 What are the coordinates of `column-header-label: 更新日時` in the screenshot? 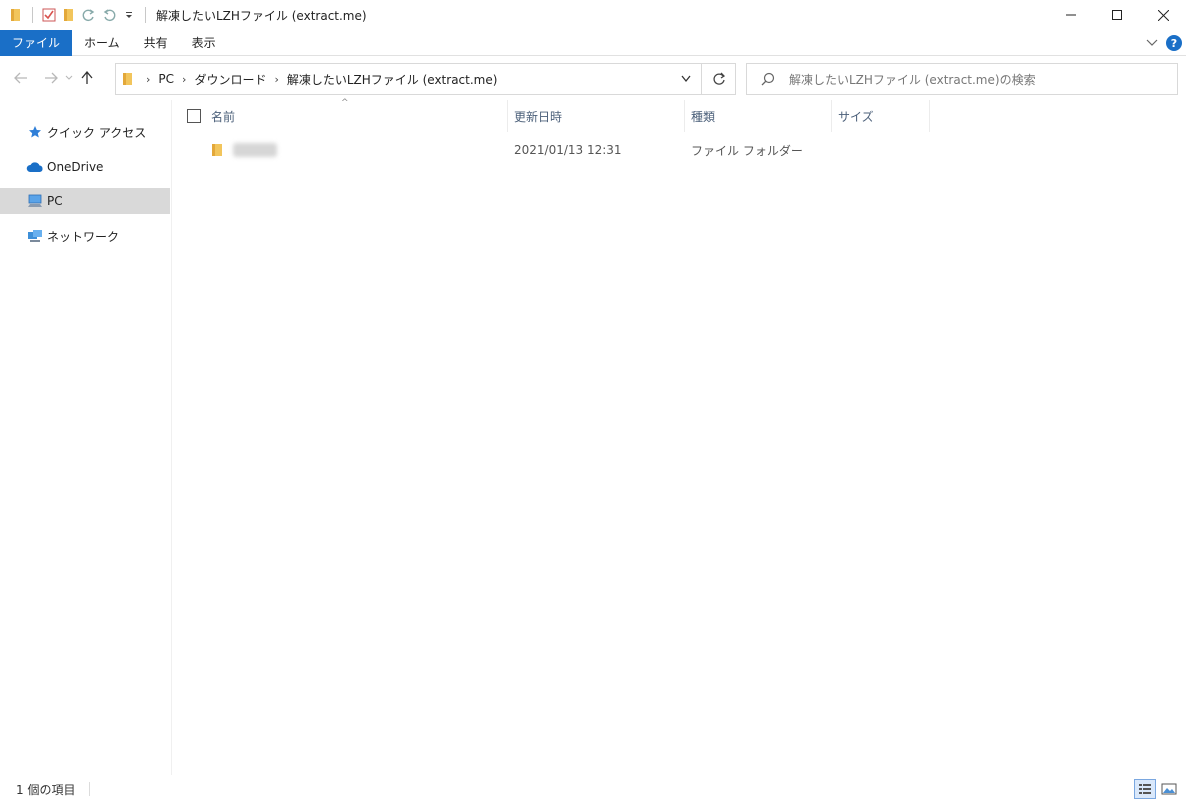 It's located at (538, 116).